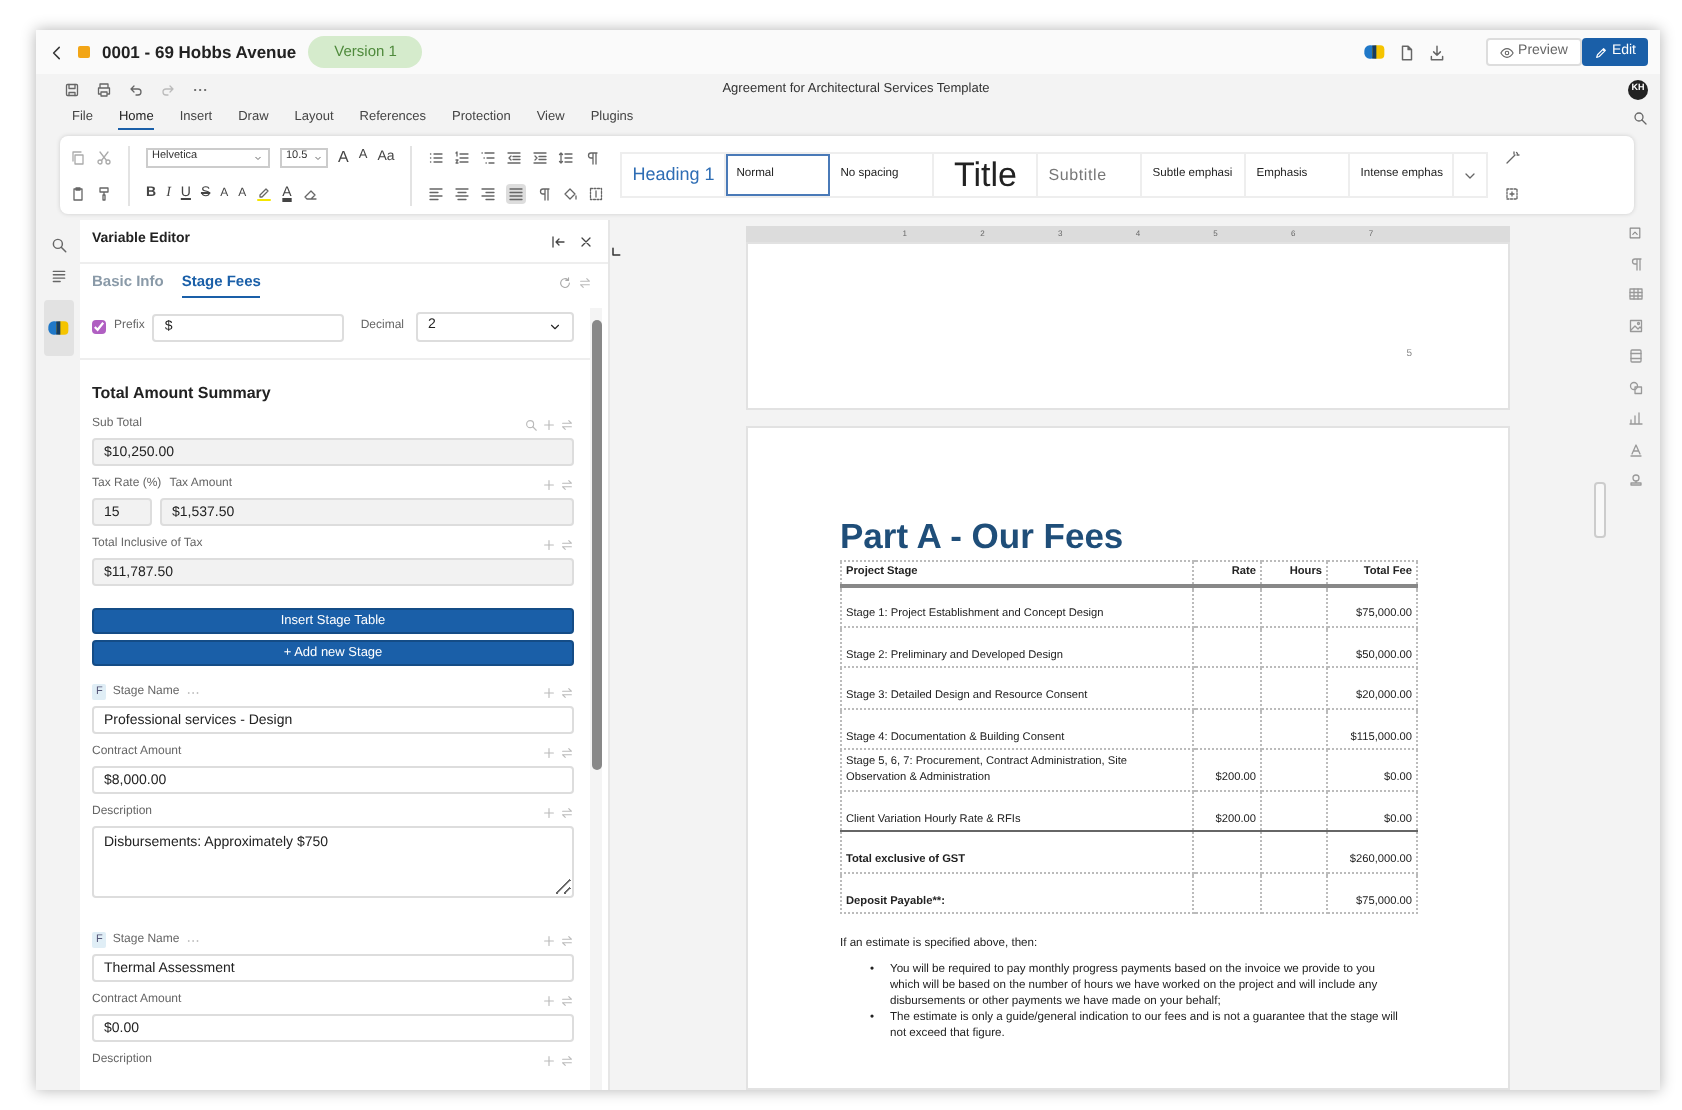 This screenshot has height=1110, width=1682. What do you see at coordinates (84, 52) in the screenshot?
I see `project-marker-icon` at bounding box center [84, 52].